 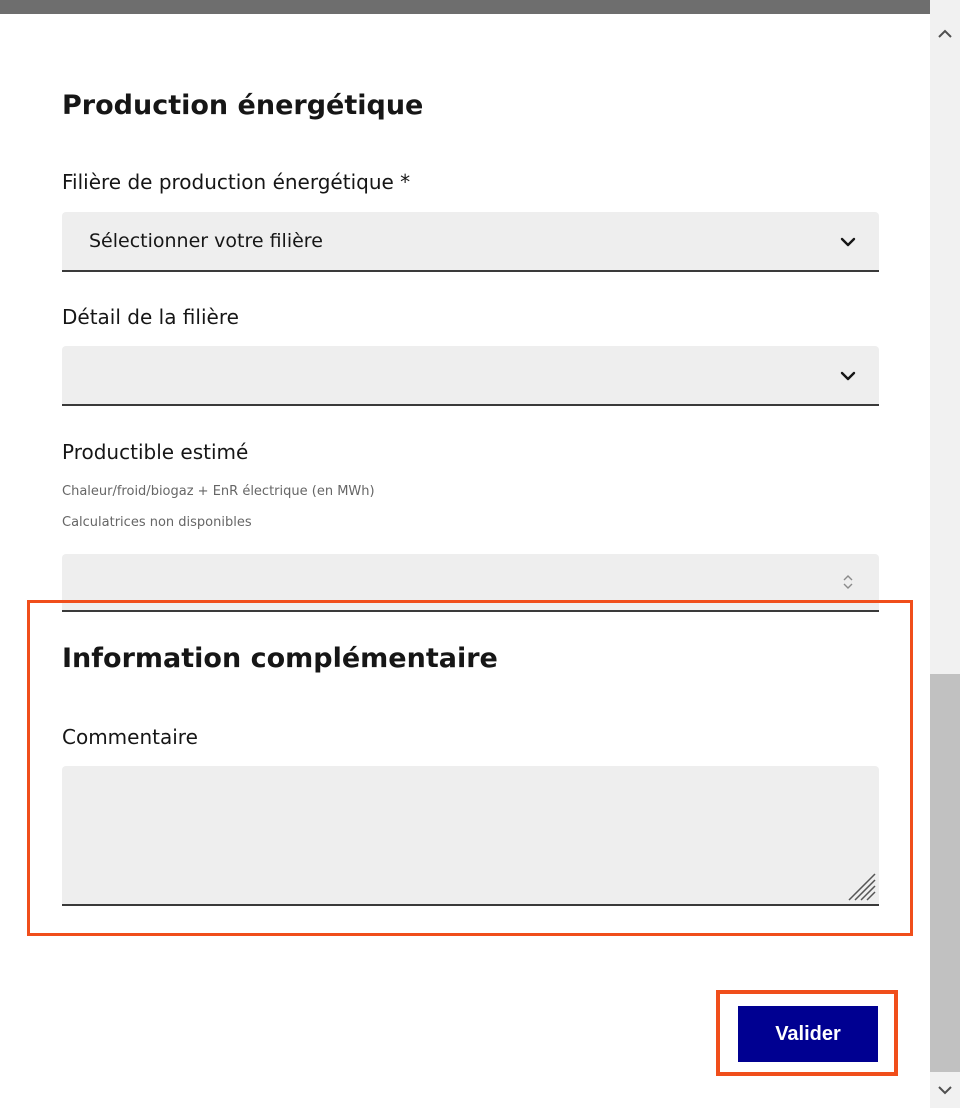 I want to click on detail-filiere-label: Détail de la filière, so click(x=150, y=317).